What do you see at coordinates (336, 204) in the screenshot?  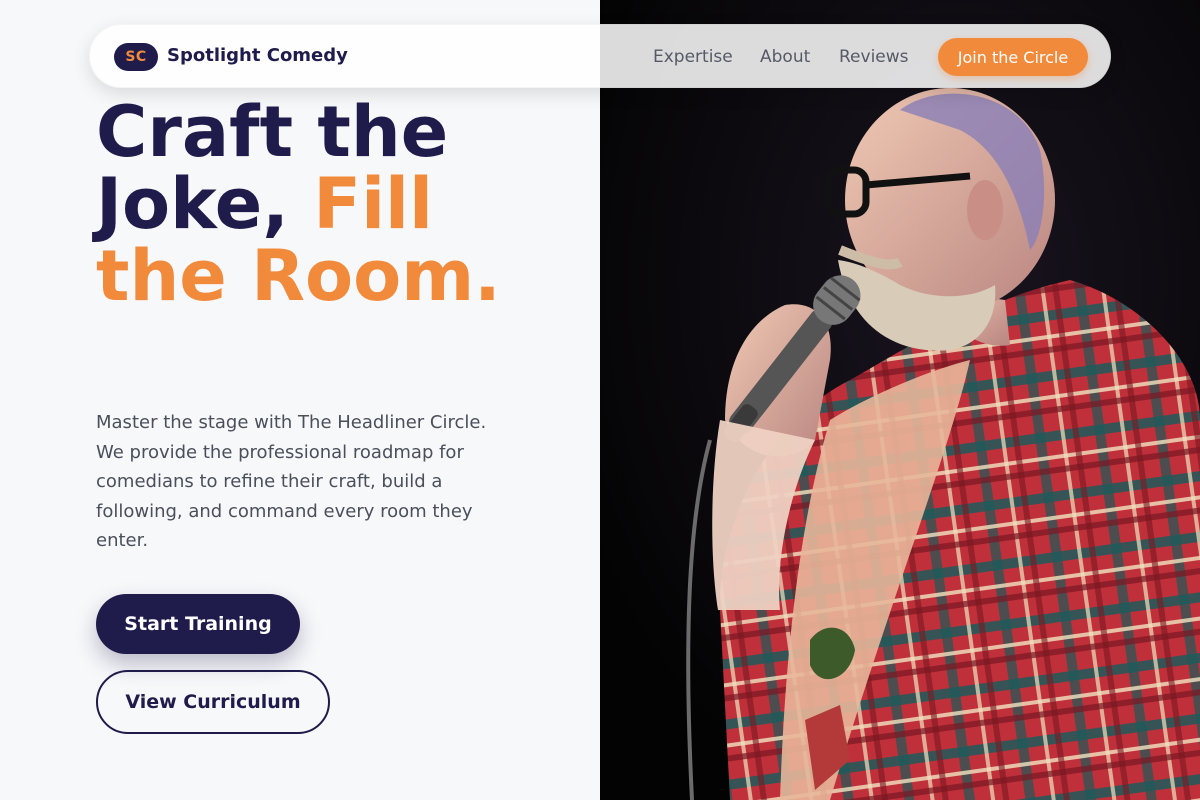 I see `hero-headline: Craft the Joke, Fill the Room.` at bounding box center [336, 204].